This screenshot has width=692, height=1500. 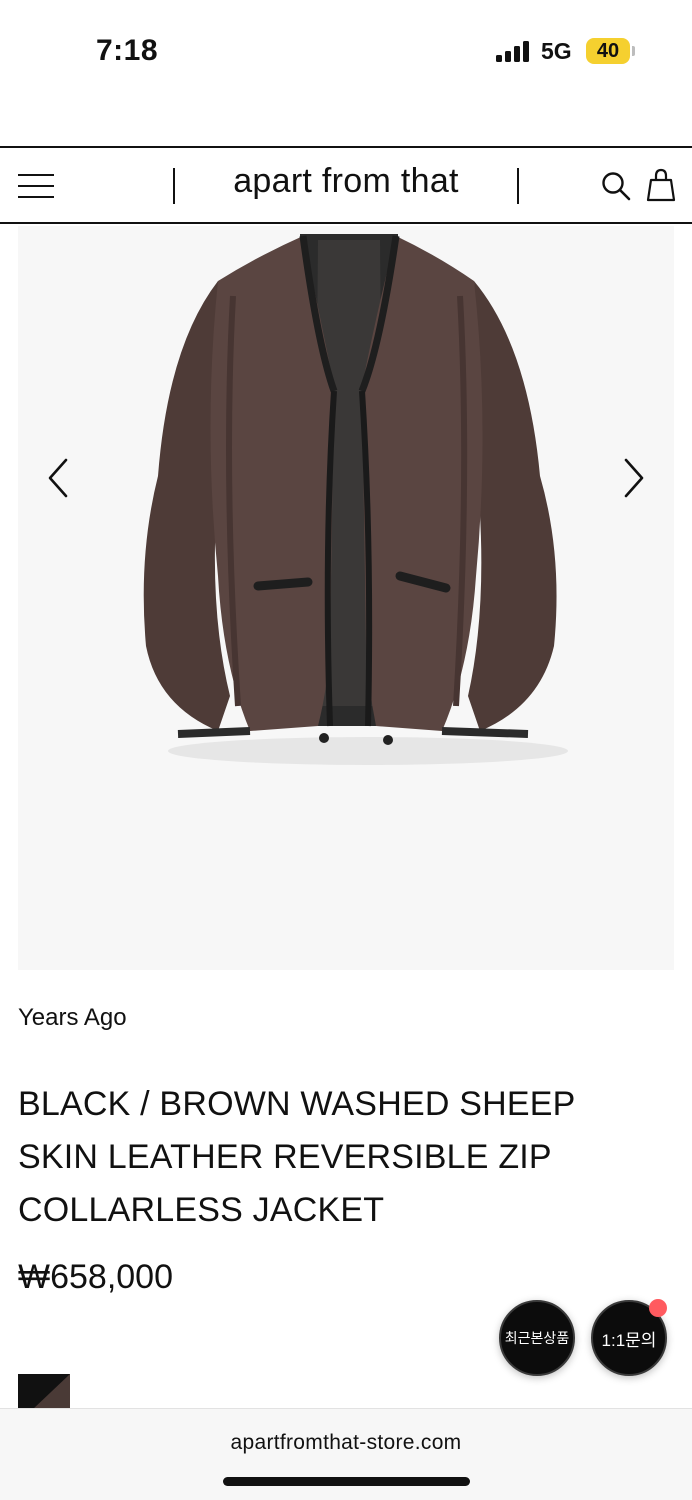 What do you see at coordinates (346, 50) in the screenshot?
I see `status-bar: 7:18 5G 40` at bounding box center [346, 50].